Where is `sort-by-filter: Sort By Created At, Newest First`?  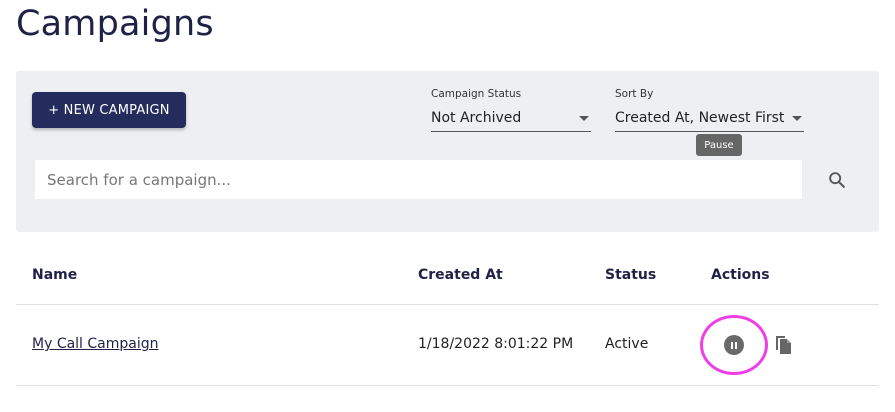
sort-by-filter: Sort By Created At, Newest First is located at coordinates (709, 110).